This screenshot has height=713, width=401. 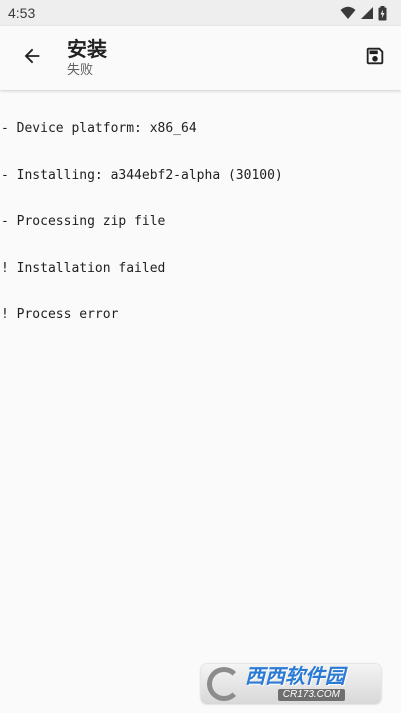 I want to click on save-button, so click(x=375, y=58).